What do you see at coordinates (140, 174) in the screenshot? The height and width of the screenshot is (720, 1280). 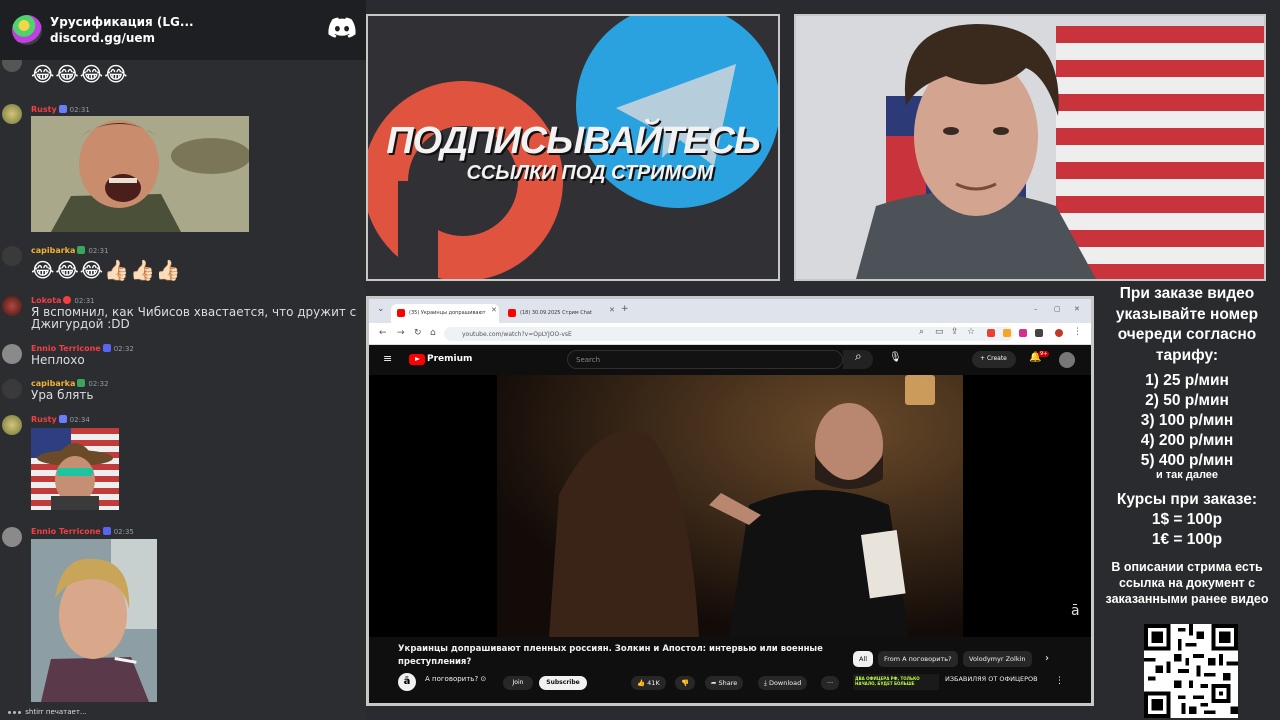 I see `gif-laughing-officer` at bounding box center [140, 174].